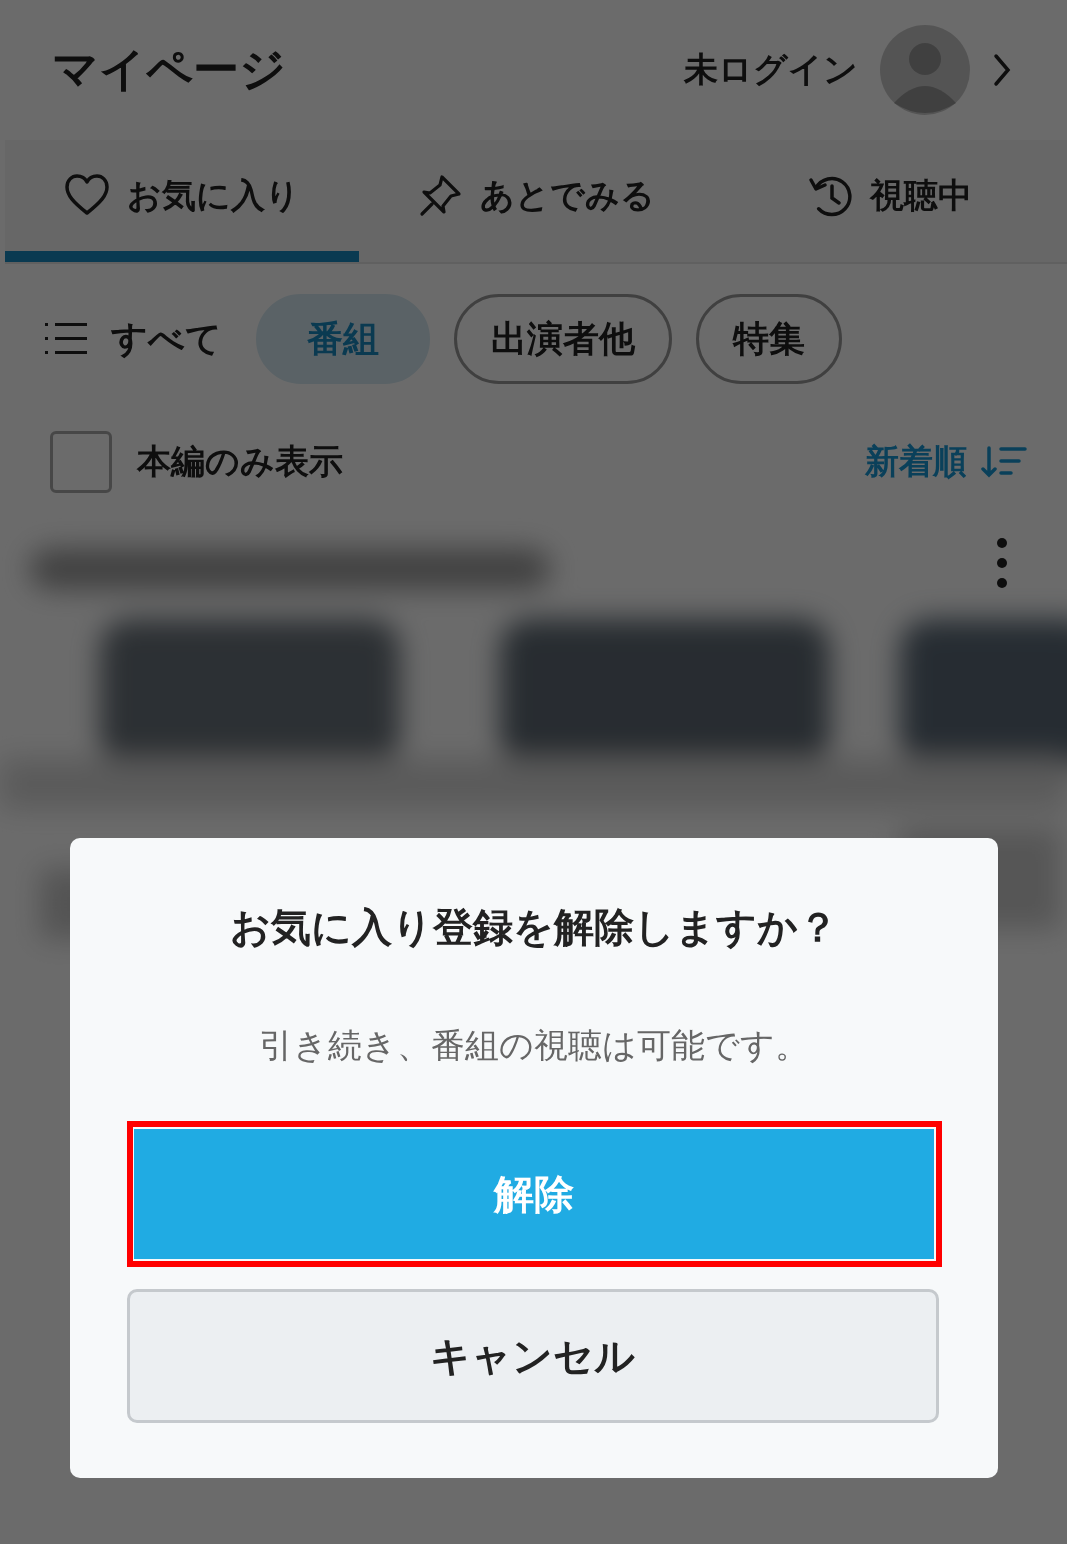 The width and height of the screenshot is (1067, 1544). I want to click on login-status: 未ログイン, so click(771, 70).